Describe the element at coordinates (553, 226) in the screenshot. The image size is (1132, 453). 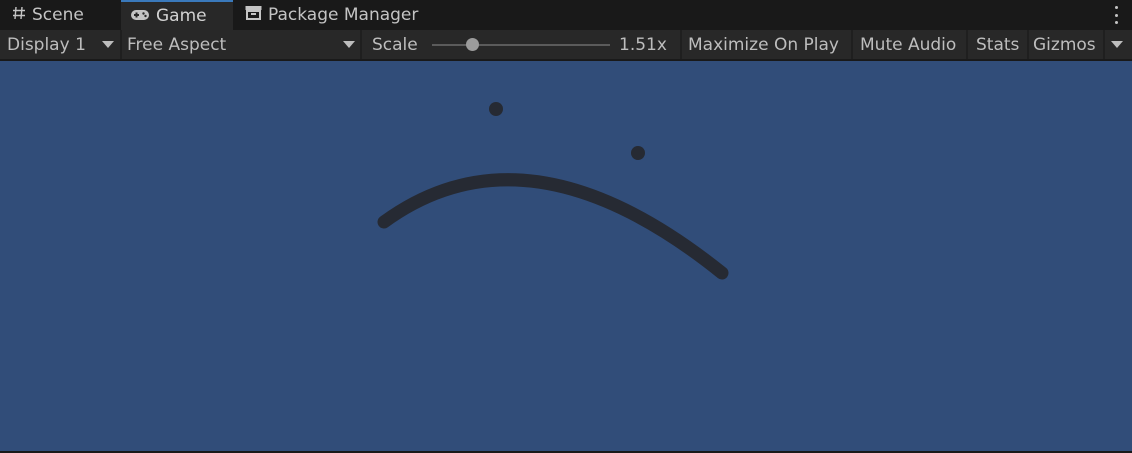
I see `arc-sprite` at that location.